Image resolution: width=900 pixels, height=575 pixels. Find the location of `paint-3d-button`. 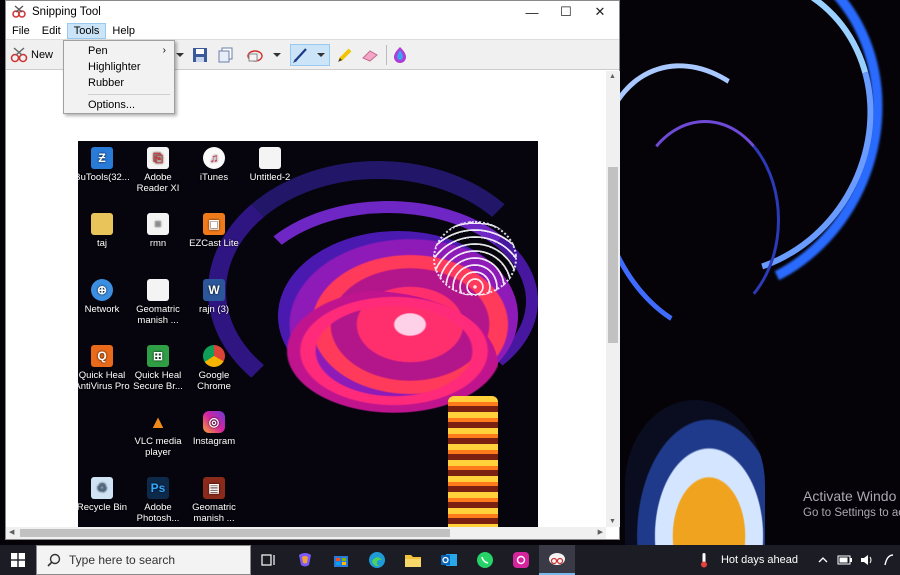

paint-3d-button is located at coordinates (400, 55).